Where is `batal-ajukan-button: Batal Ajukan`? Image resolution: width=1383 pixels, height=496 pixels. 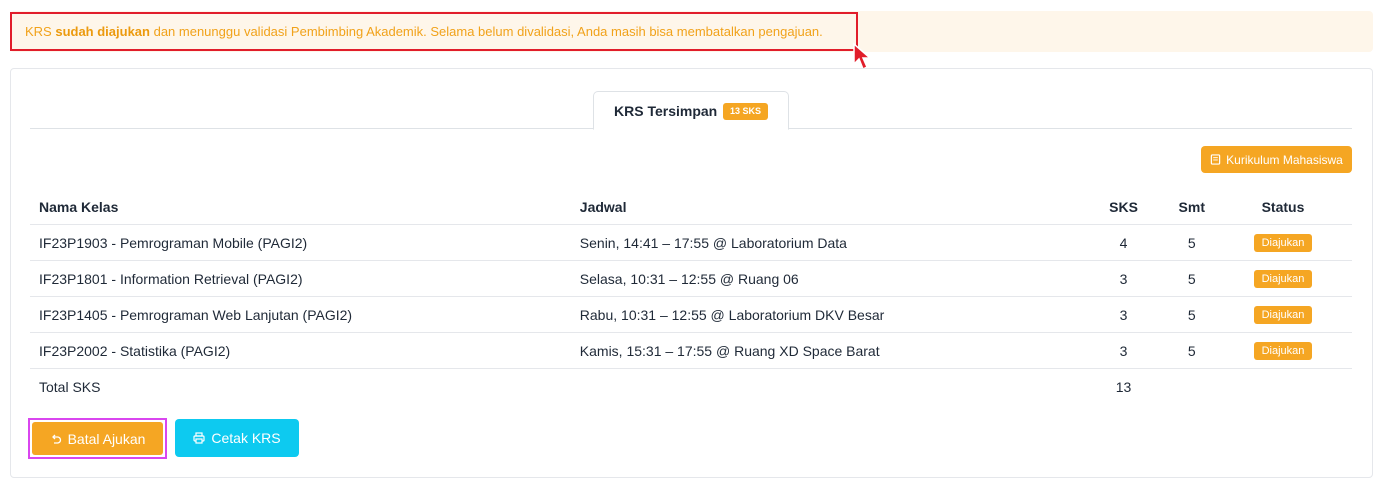
batal-ajukan-button: Batal Ajukan is located at coordinates (97, 438).